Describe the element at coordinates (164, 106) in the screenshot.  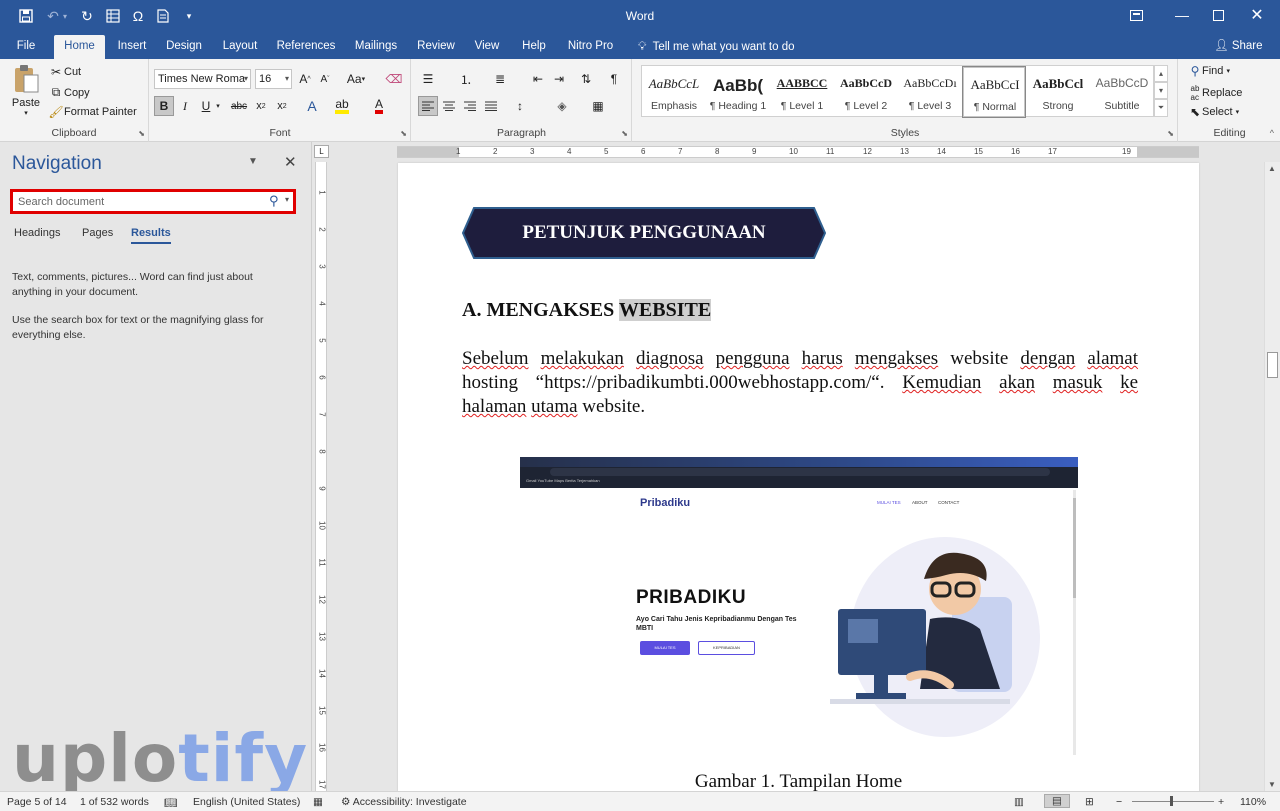
I see `bold-button: B` at that location.